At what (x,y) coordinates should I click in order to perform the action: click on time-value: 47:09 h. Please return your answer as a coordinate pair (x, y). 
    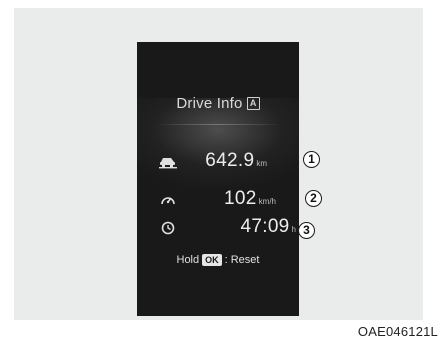
    Looking at the image, I should click on (269, 227).